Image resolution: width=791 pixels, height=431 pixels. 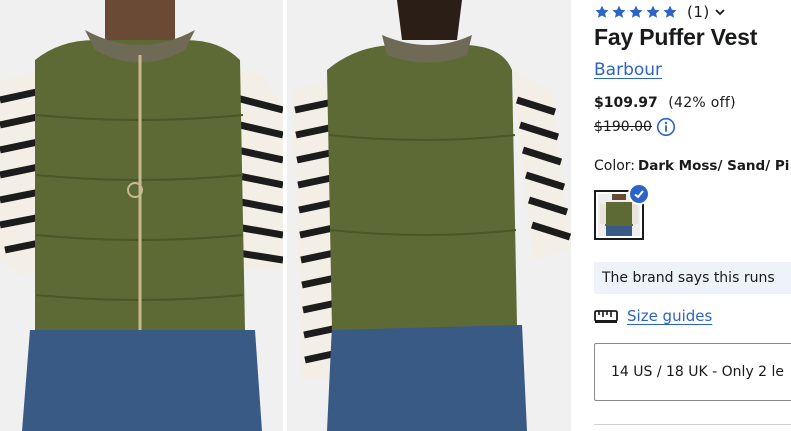 What do you see at coordinates (628, 70) in the screenshot?
I see `brand-link: Barbour` at bounding box center [628, 70].